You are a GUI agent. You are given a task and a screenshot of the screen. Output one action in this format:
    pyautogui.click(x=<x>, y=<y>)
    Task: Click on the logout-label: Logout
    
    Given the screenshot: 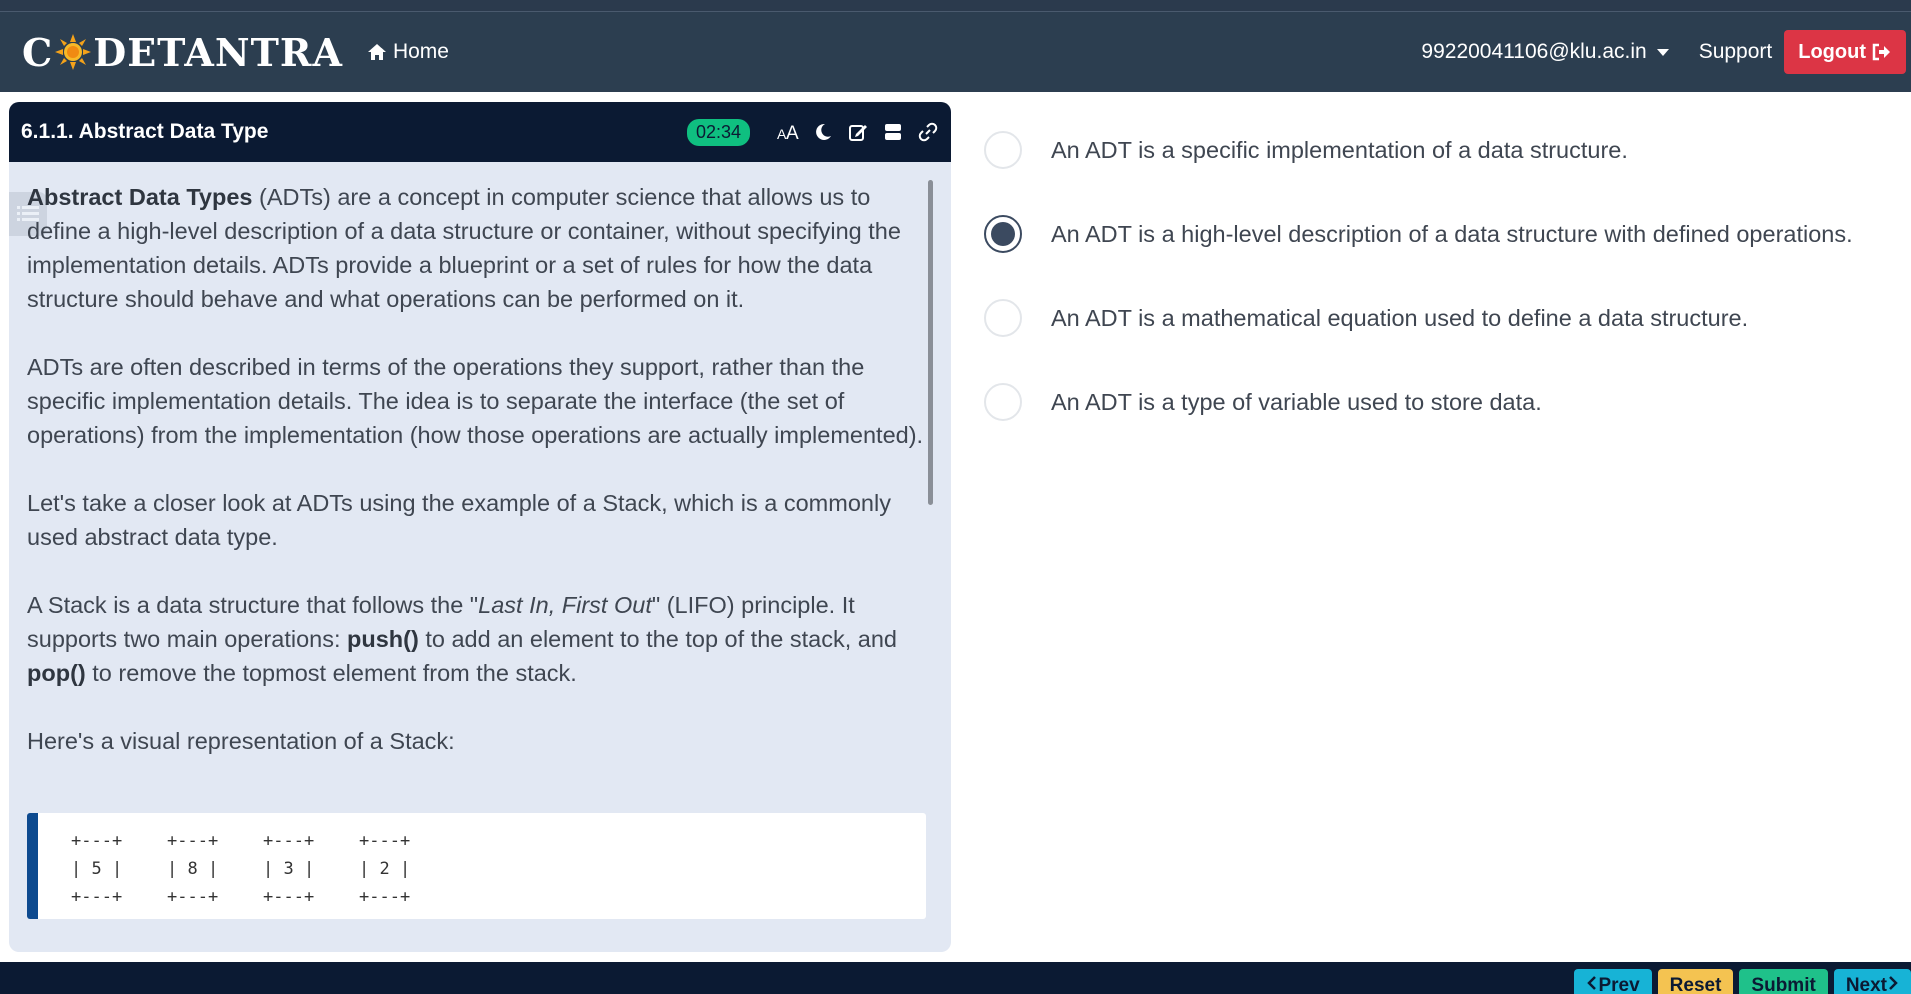 What is the action you would take?
    pyautogui.click(x=1832, y=51)
    